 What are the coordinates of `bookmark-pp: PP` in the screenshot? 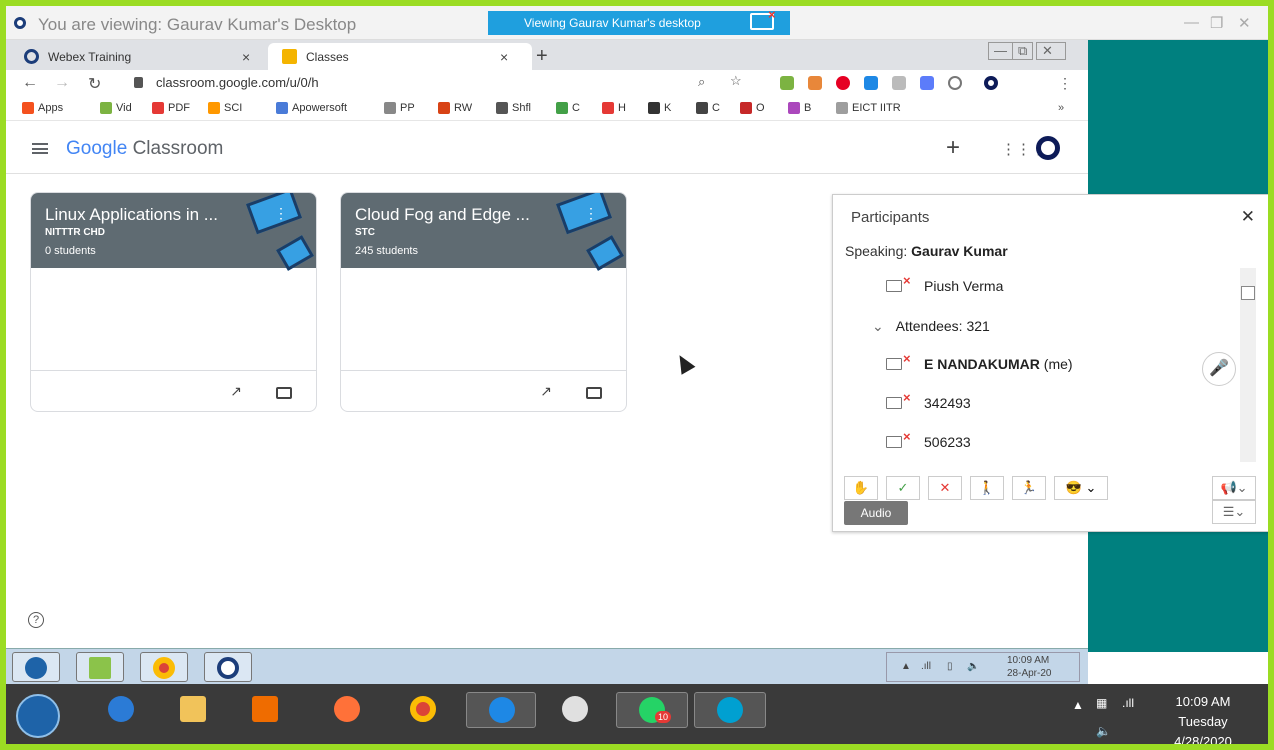 It's located at (399, 108).